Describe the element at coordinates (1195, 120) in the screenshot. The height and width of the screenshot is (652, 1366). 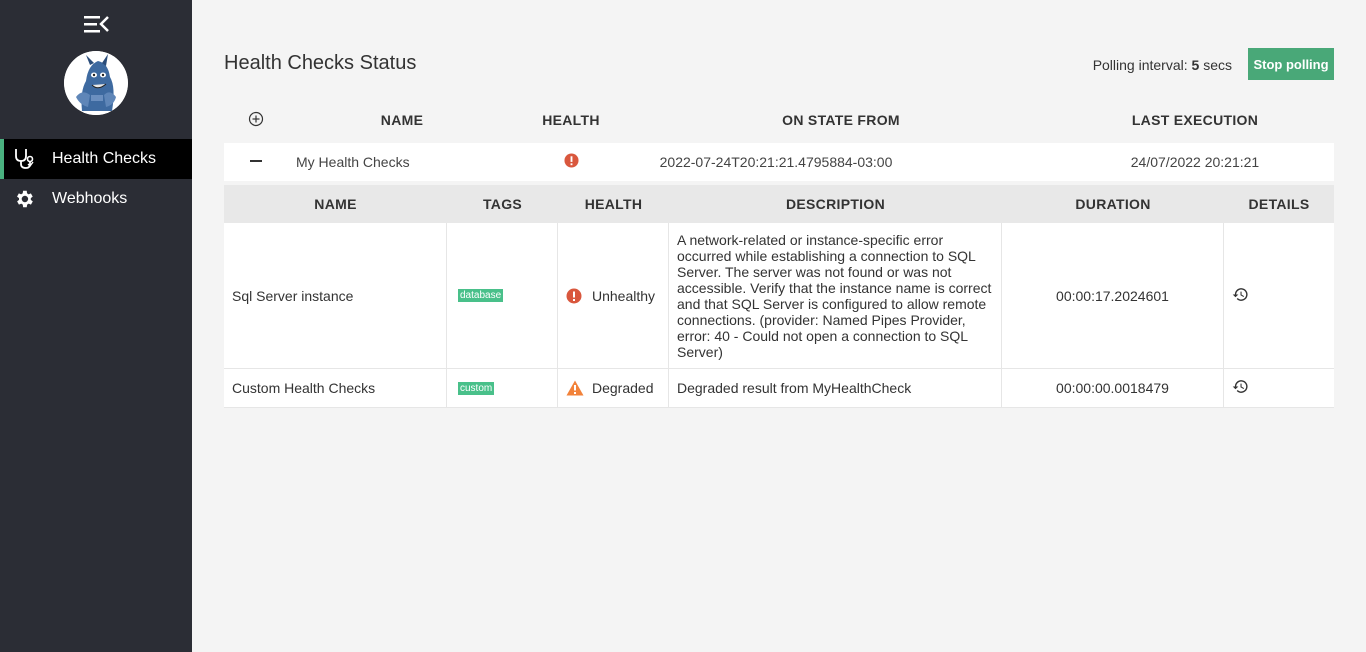
I see `header-last-execution: LAST EXECUTION` at that location.